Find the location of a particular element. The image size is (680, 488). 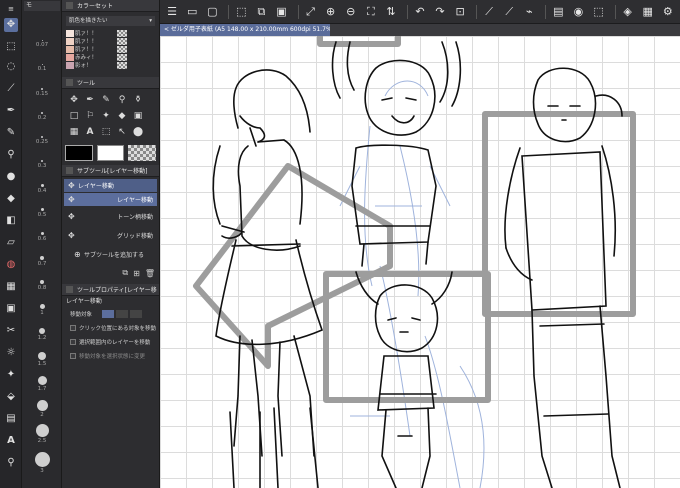

brush-size-label: 1.5 is located at coordinates (42, 364).